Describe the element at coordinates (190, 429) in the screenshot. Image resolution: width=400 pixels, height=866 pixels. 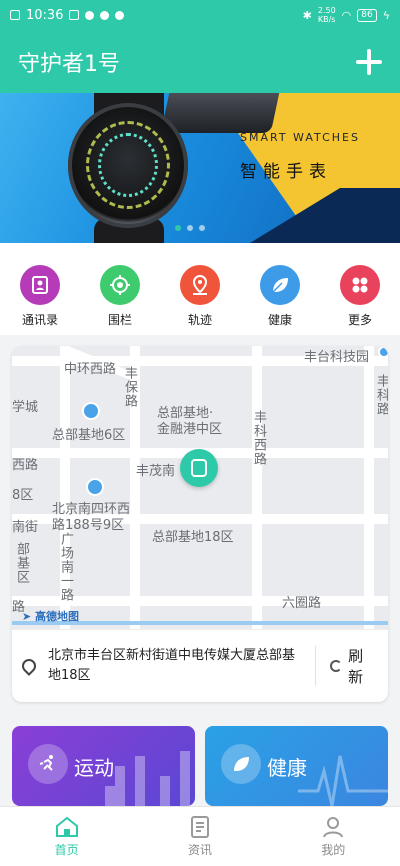
I see `map-label: 金融港中区` at that location.